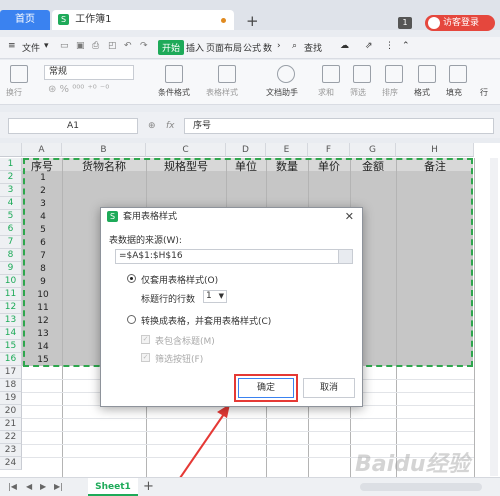  Describe the element at coordinates (145, 241) in the screenshot. I see `source-label: 表数据的来源(W):` at that location.